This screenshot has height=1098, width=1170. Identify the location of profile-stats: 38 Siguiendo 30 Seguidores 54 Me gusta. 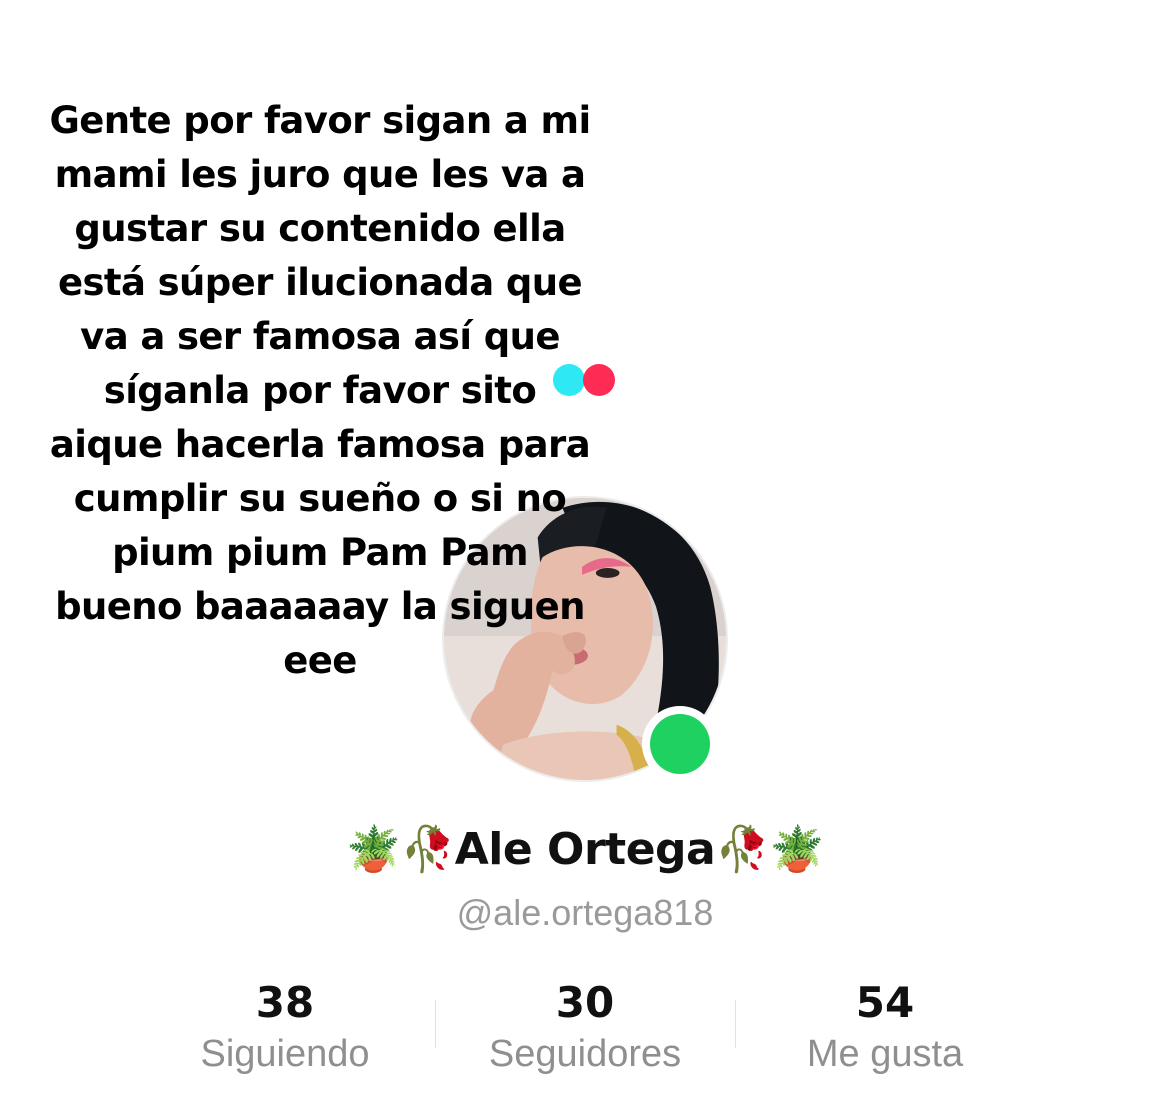
(585, 1029).